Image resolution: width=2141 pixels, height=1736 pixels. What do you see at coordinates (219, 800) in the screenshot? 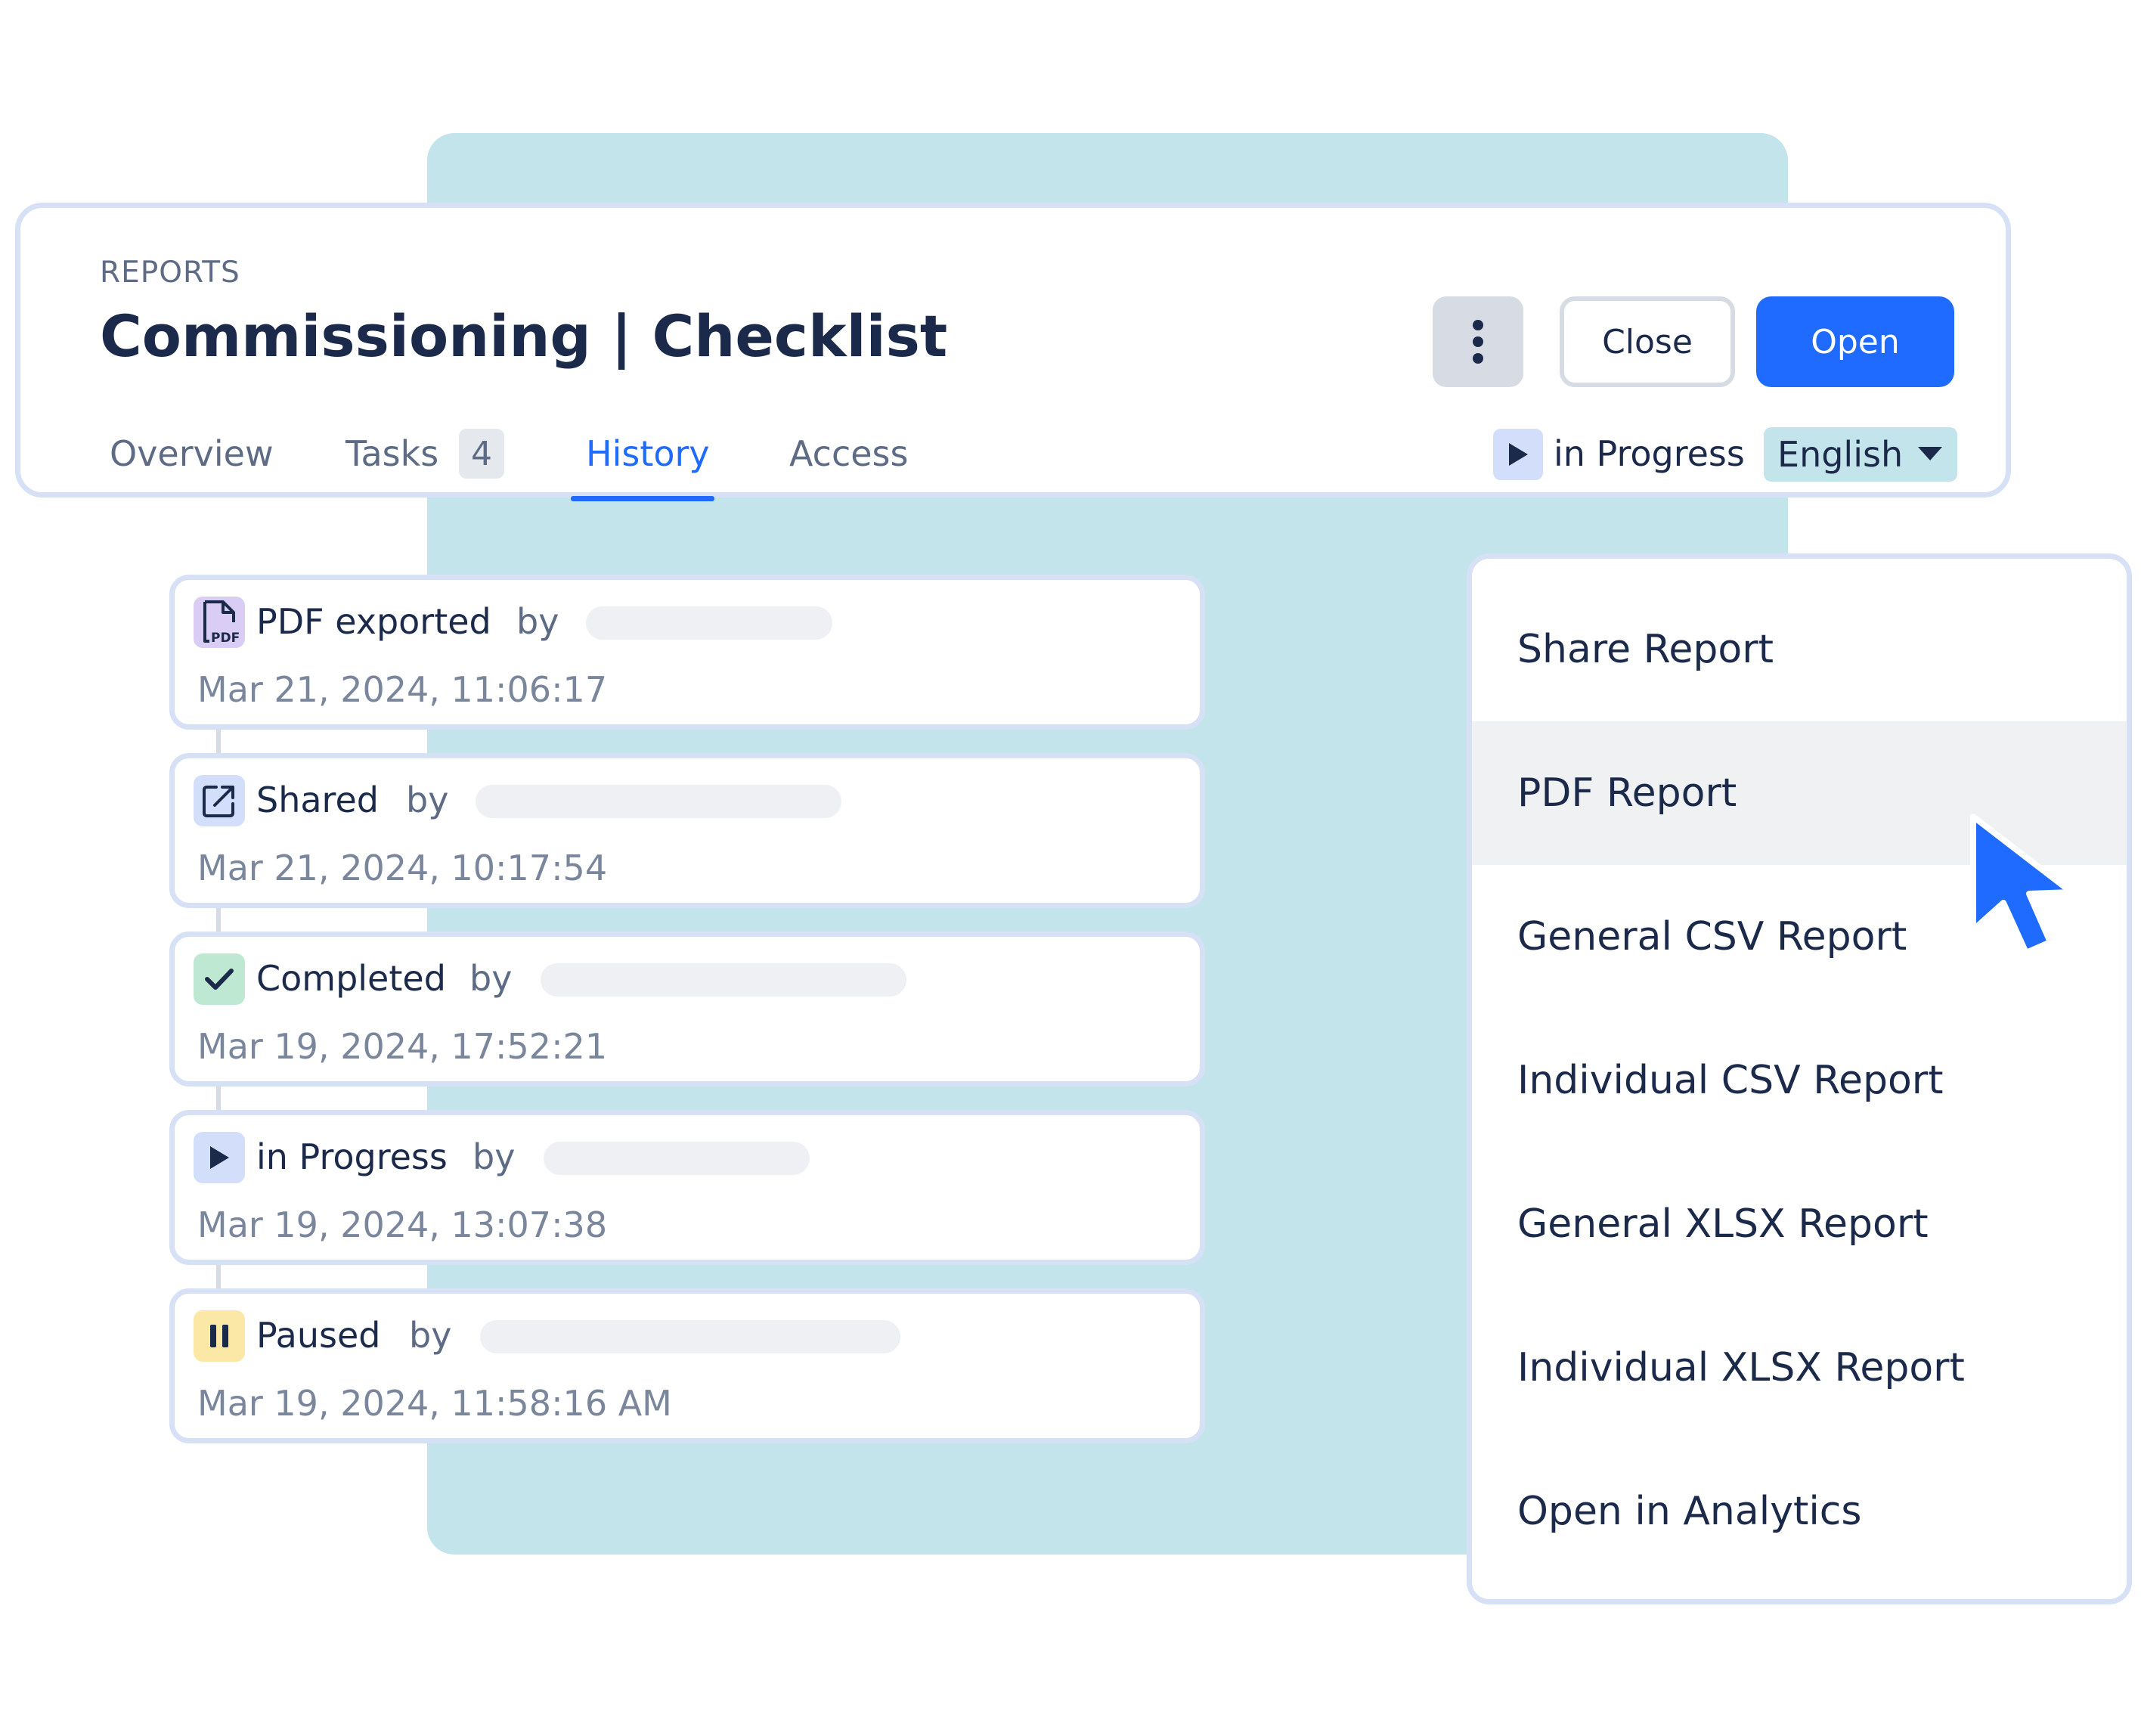
I see `share-icon` at bounding box center [219, 800].